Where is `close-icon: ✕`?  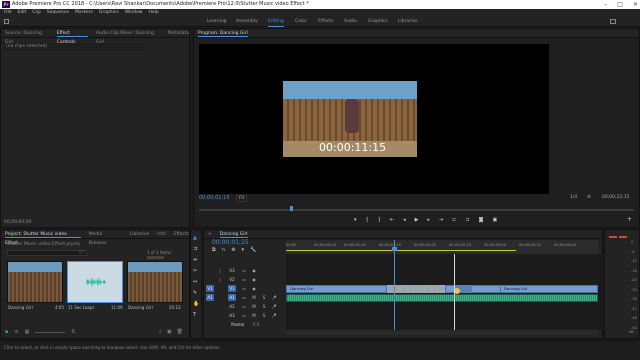
close-icon: ✕ is located at coordinates (635, 4).